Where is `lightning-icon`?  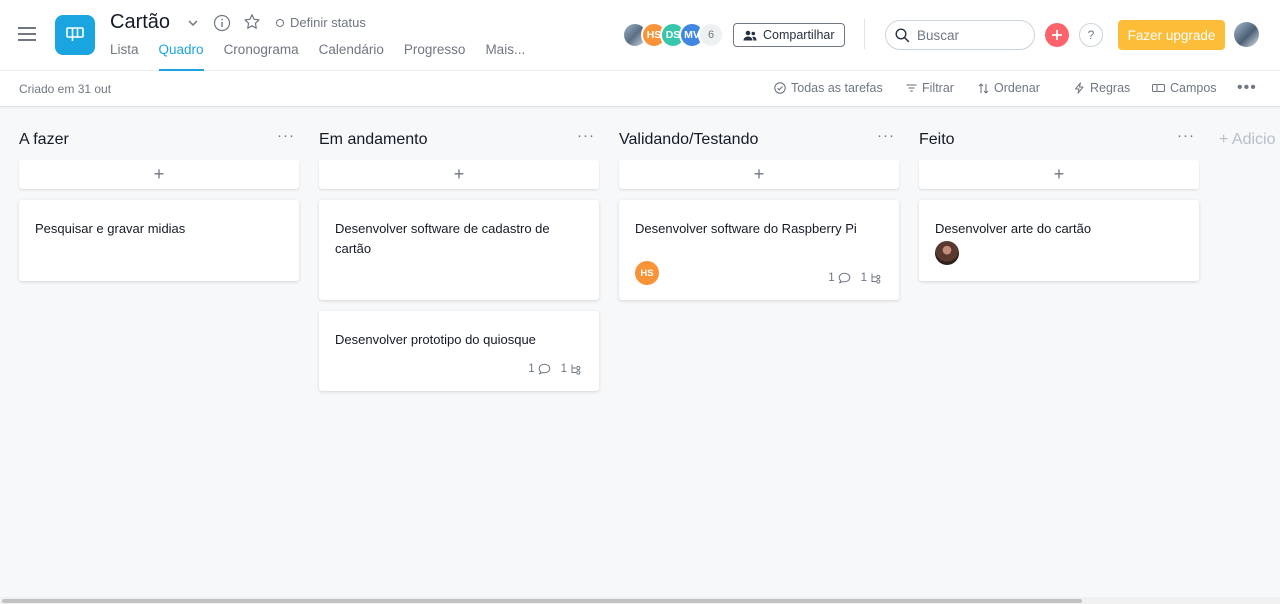
lightning-icon is located at coordinates (1079, 88).